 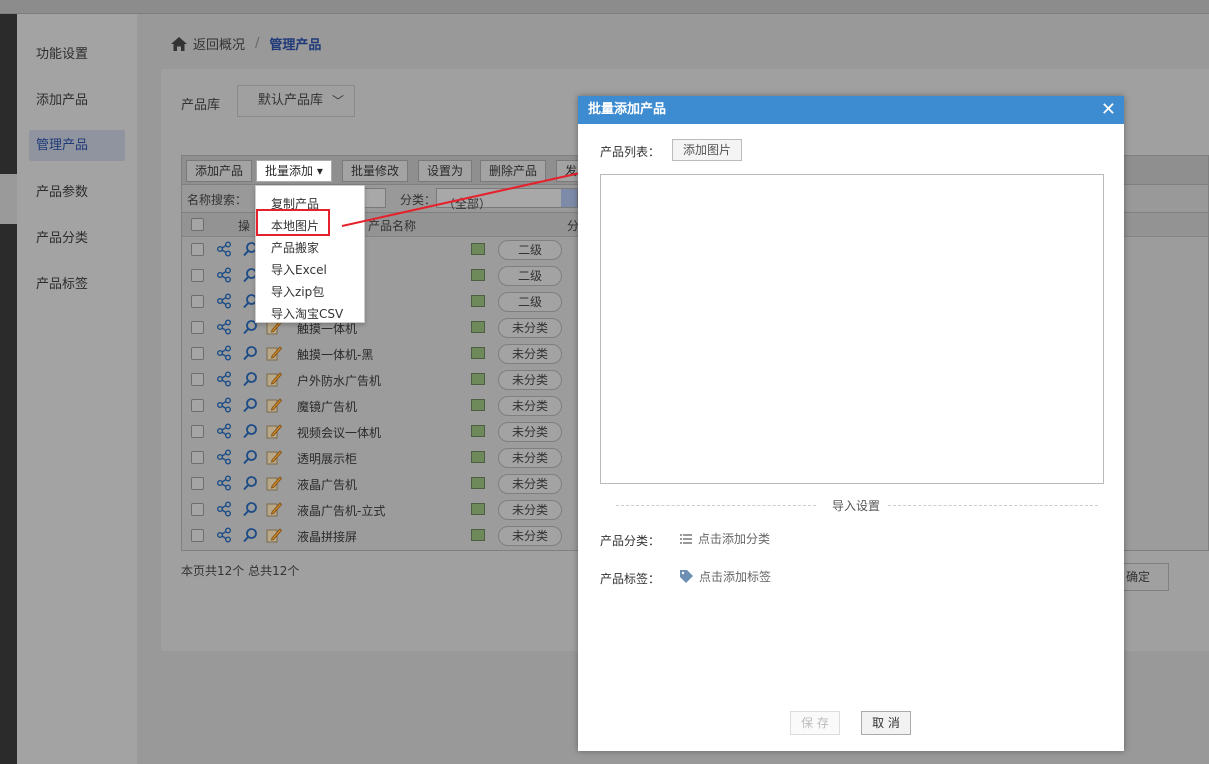 What do you see at coordinates (339, 380) in the screenshot?
I see `product-name: 户外防水广告机` at bounding box center [339, 380].